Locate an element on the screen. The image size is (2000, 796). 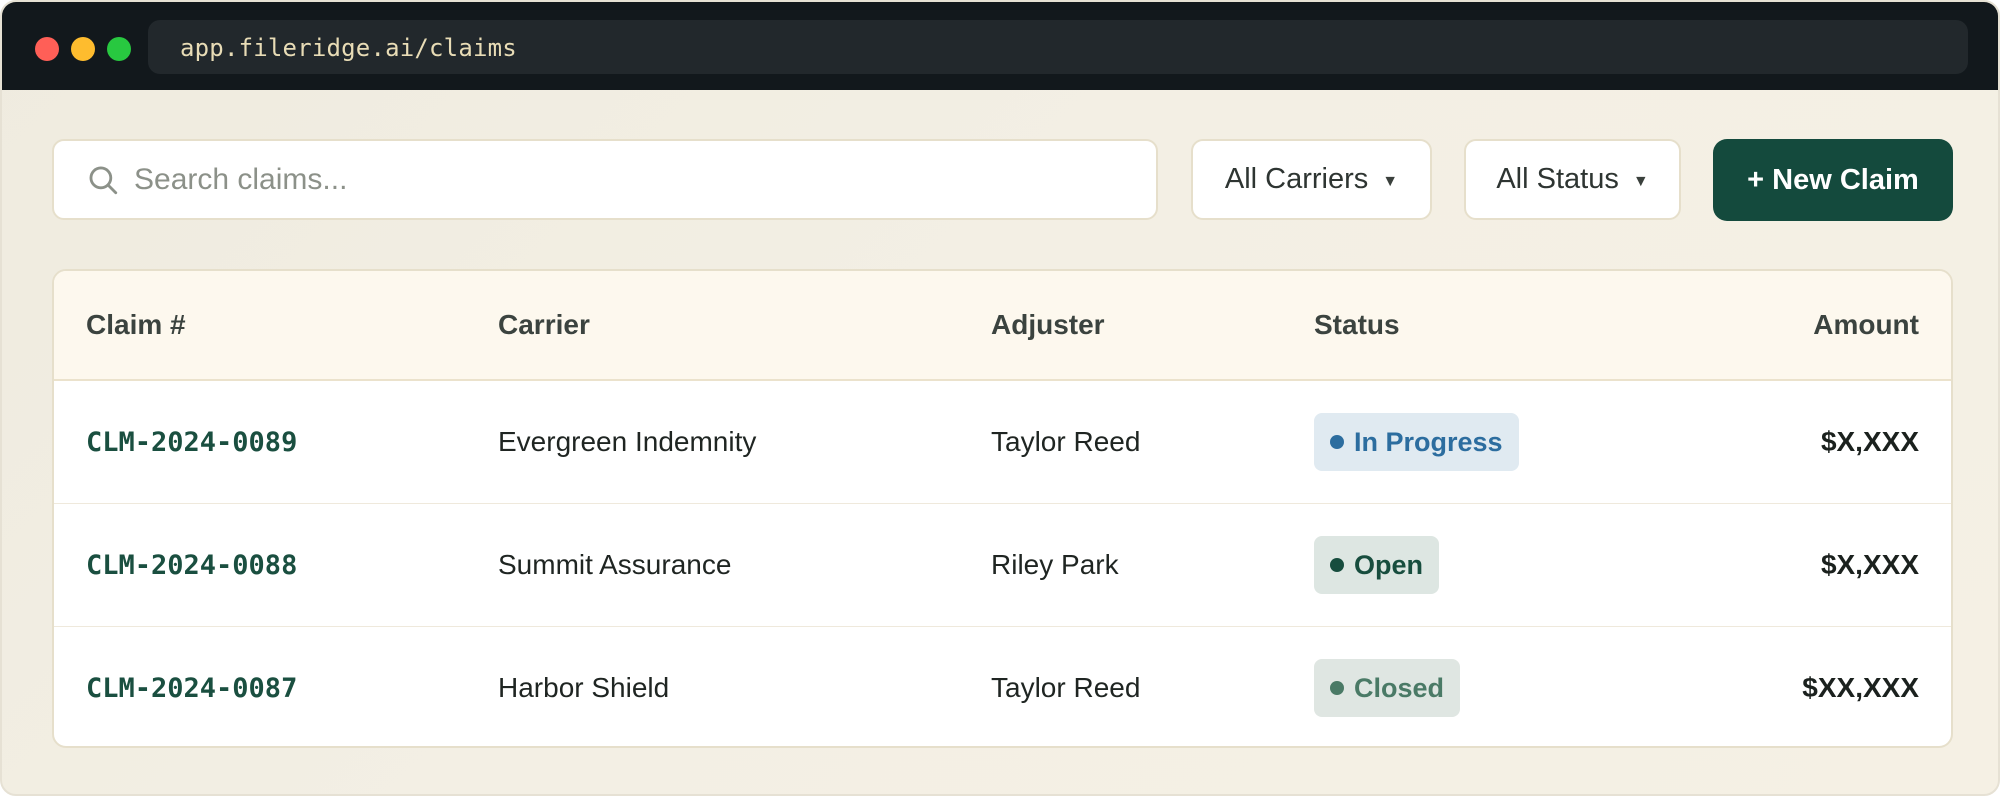
search-box is located at coordinates (605, 179).